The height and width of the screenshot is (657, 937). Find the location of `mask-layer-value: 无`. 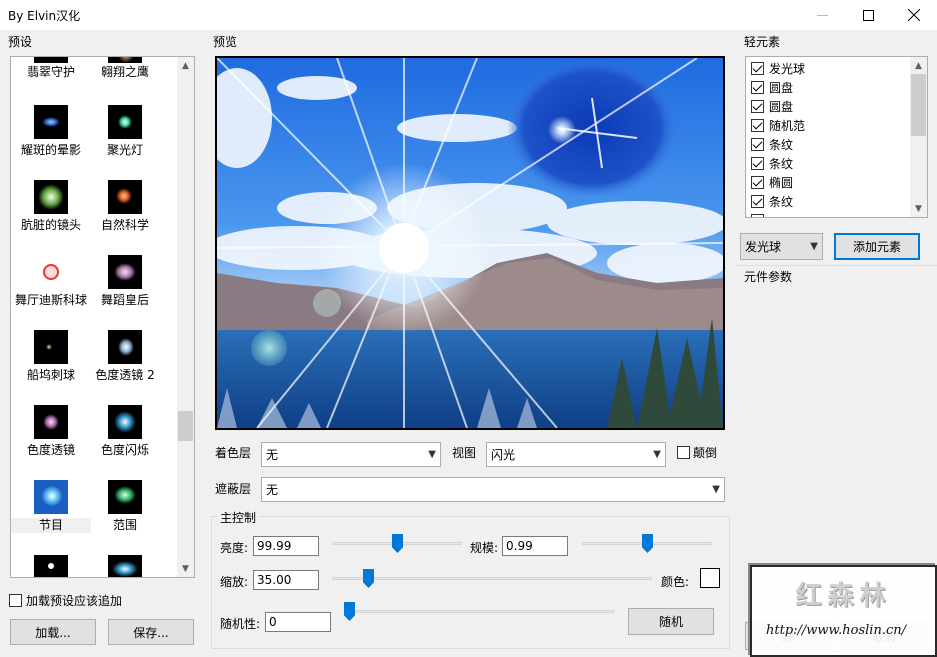

mask-layer-value: 无 is located at coordinates (272, 490).